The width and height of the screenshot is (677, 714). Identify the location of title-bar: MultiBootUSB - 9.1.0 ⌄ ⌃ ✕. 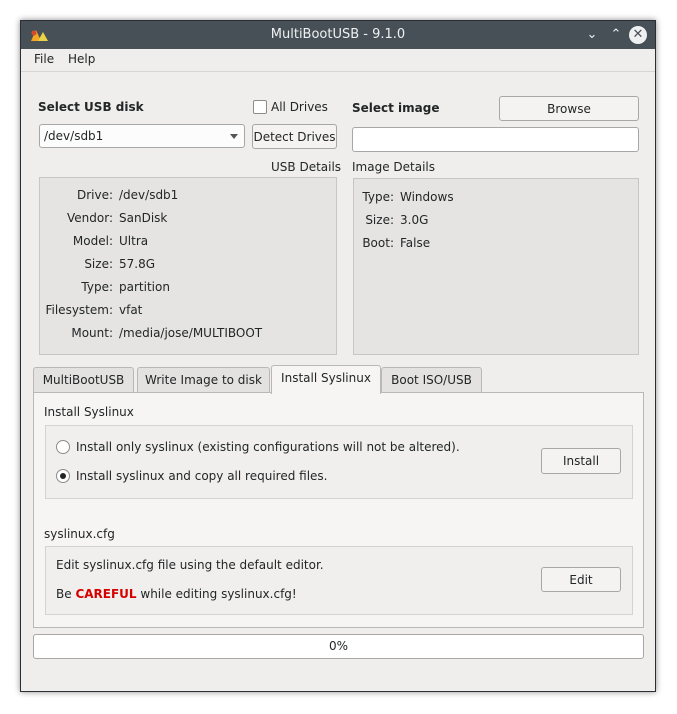
(338, 35).